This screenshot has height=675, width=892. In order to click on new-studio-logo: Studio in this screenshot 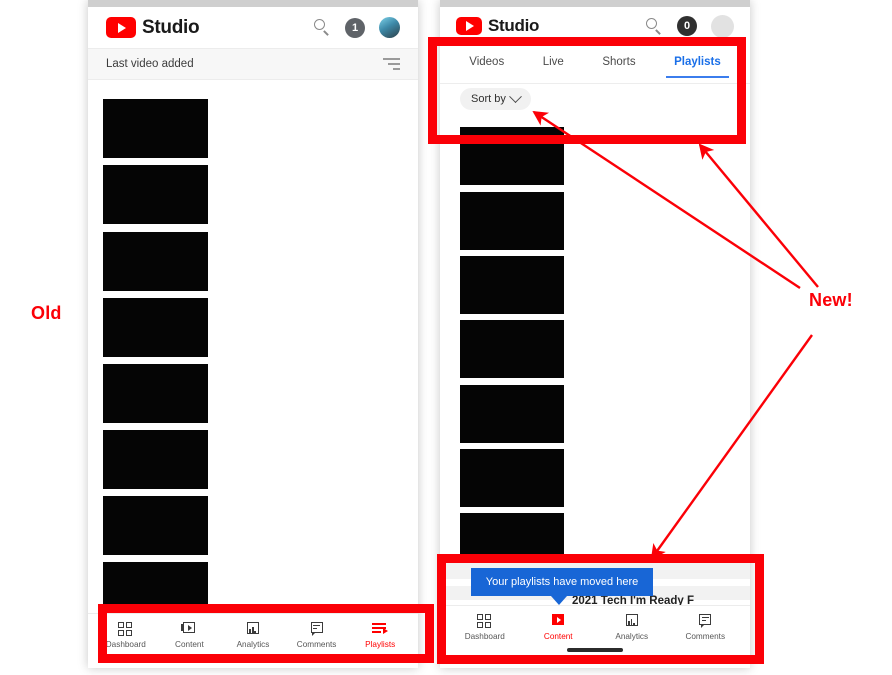, I will do `click(497, 26)`.